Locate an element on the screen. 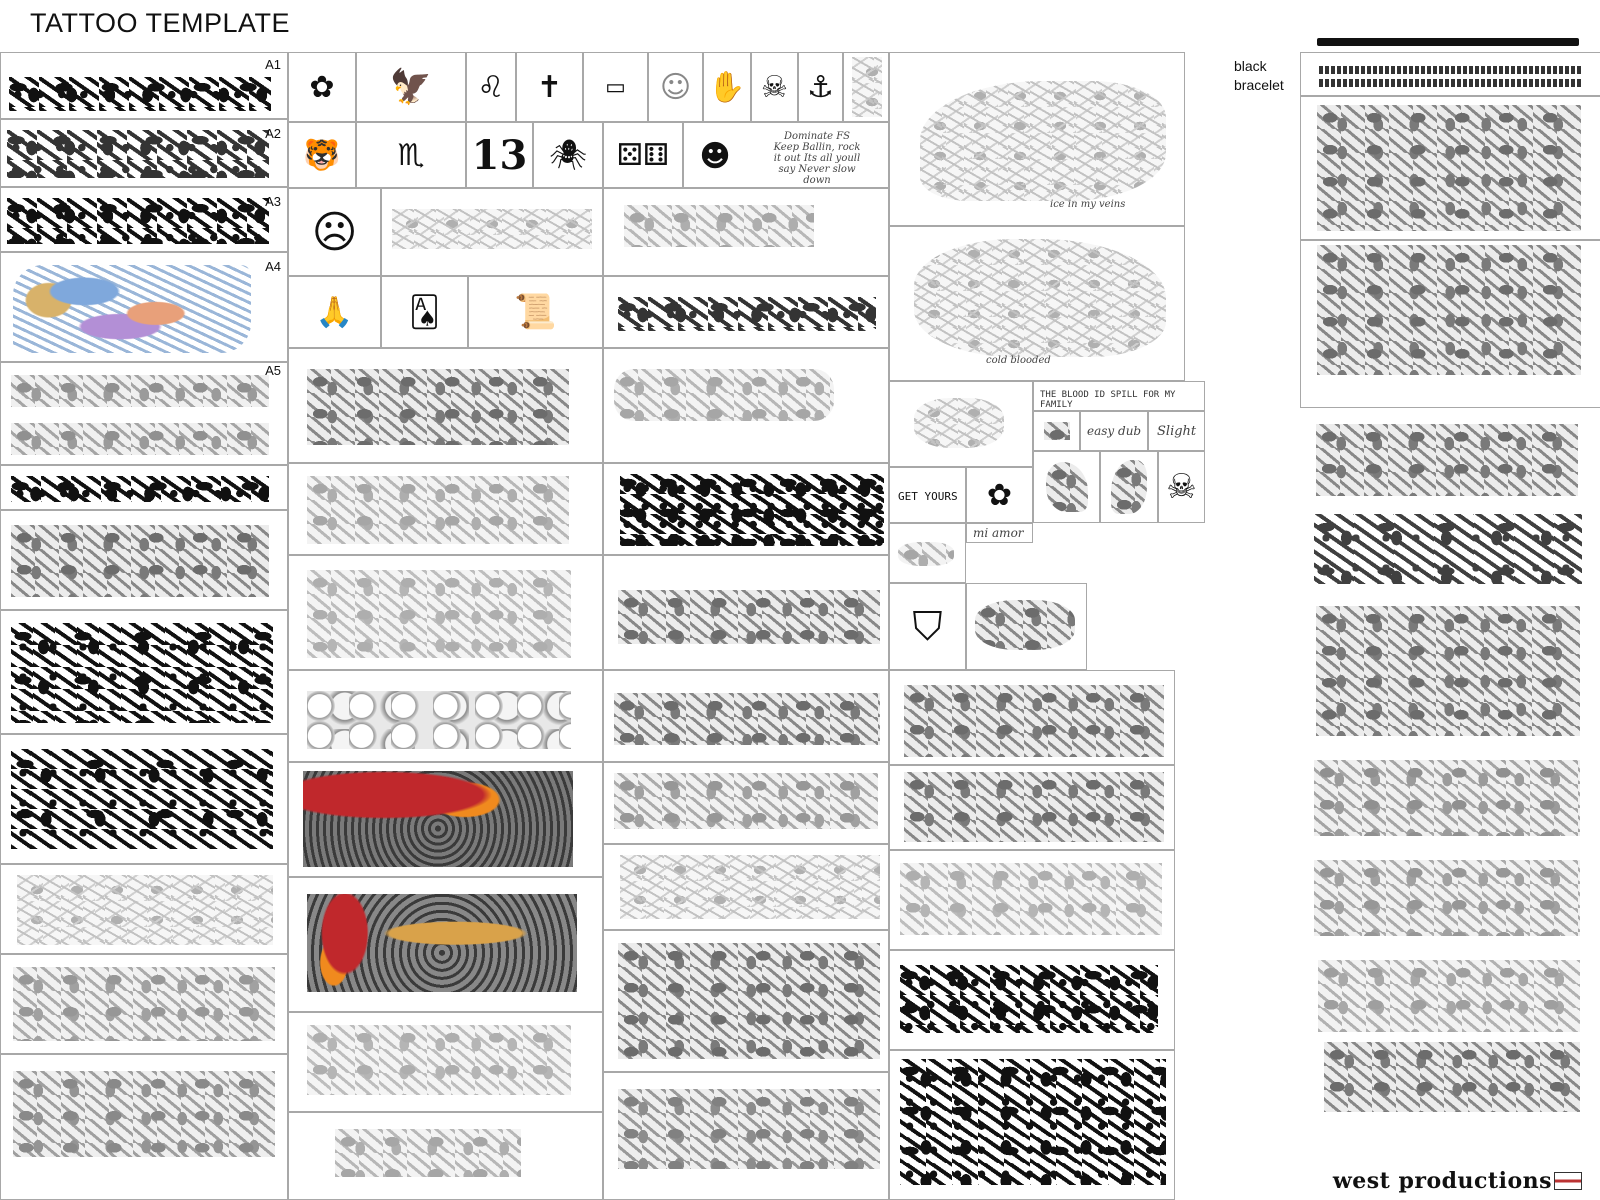  tile-scorpion: ♏ is located at coordinates (411, 155).